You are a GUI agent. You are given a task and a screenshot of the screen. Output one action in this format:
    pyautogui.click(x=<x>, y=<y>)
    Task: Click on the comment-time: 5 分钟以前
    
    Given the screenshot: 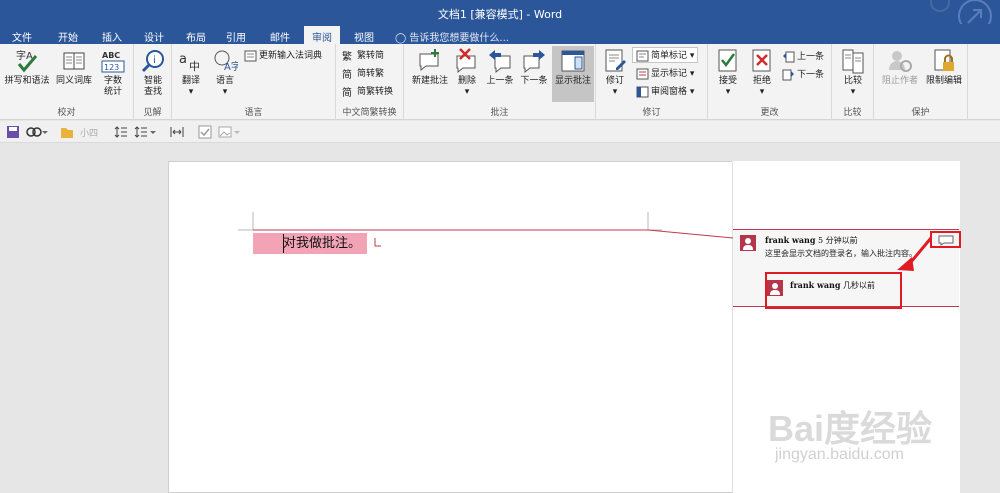 What is the action you would take?
    pyautogui.click(x=838, y=240)
    